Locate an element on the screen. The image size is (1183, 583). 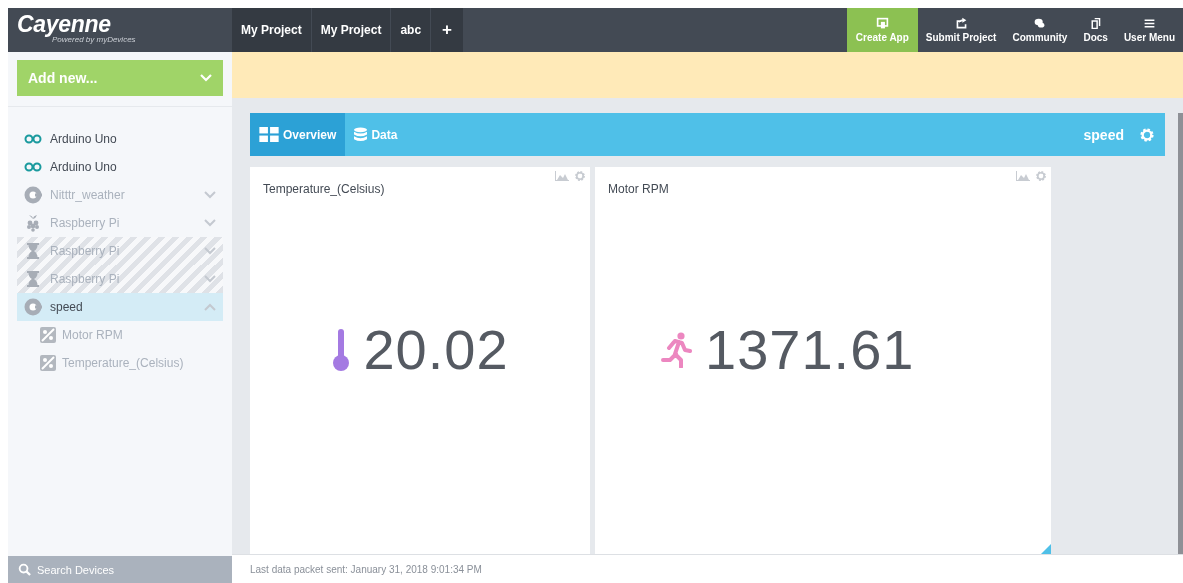
sensor-value: 20.02 is located at coordinates (436, 349).